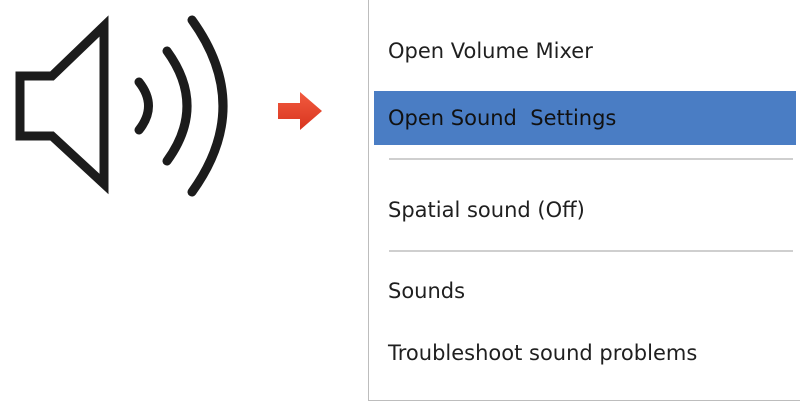 The width and height of the screenshot is (801, 401). What do you see at coordinates (121, 106) in the screenshot?
I see `speaker-volume-icon` at bounding box center [121, 106].